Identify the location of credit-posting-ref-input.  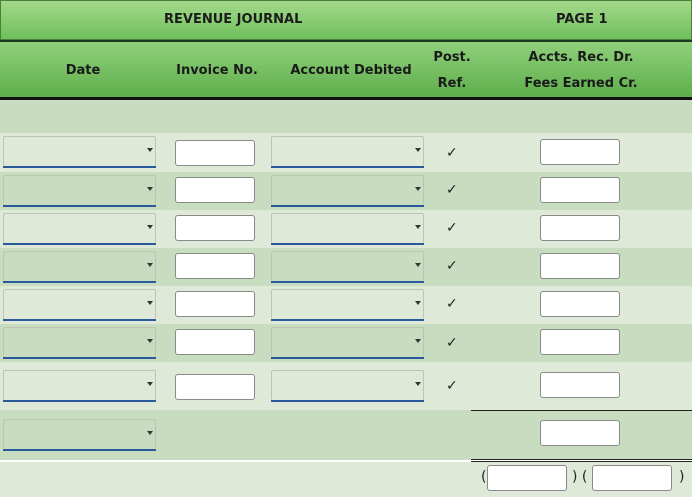
(632, 478).